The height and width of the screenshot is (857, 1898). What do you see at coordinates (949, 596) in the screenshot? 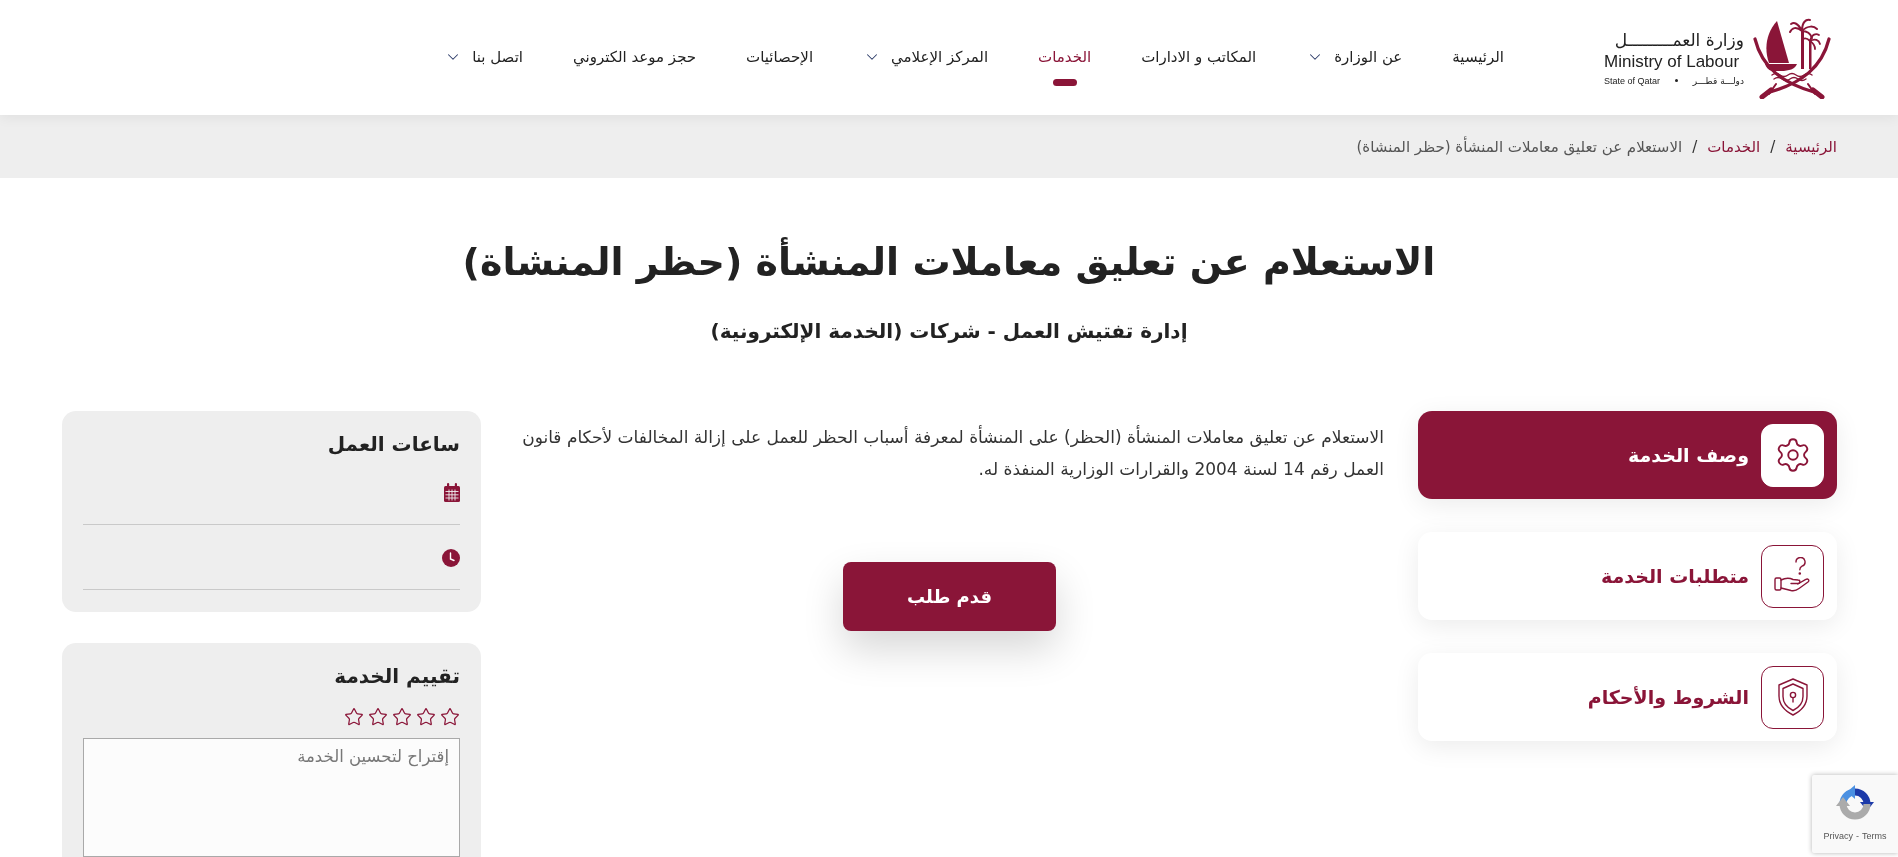
I see `apply-button: قدم طلب` at bounding box center [949, 596].